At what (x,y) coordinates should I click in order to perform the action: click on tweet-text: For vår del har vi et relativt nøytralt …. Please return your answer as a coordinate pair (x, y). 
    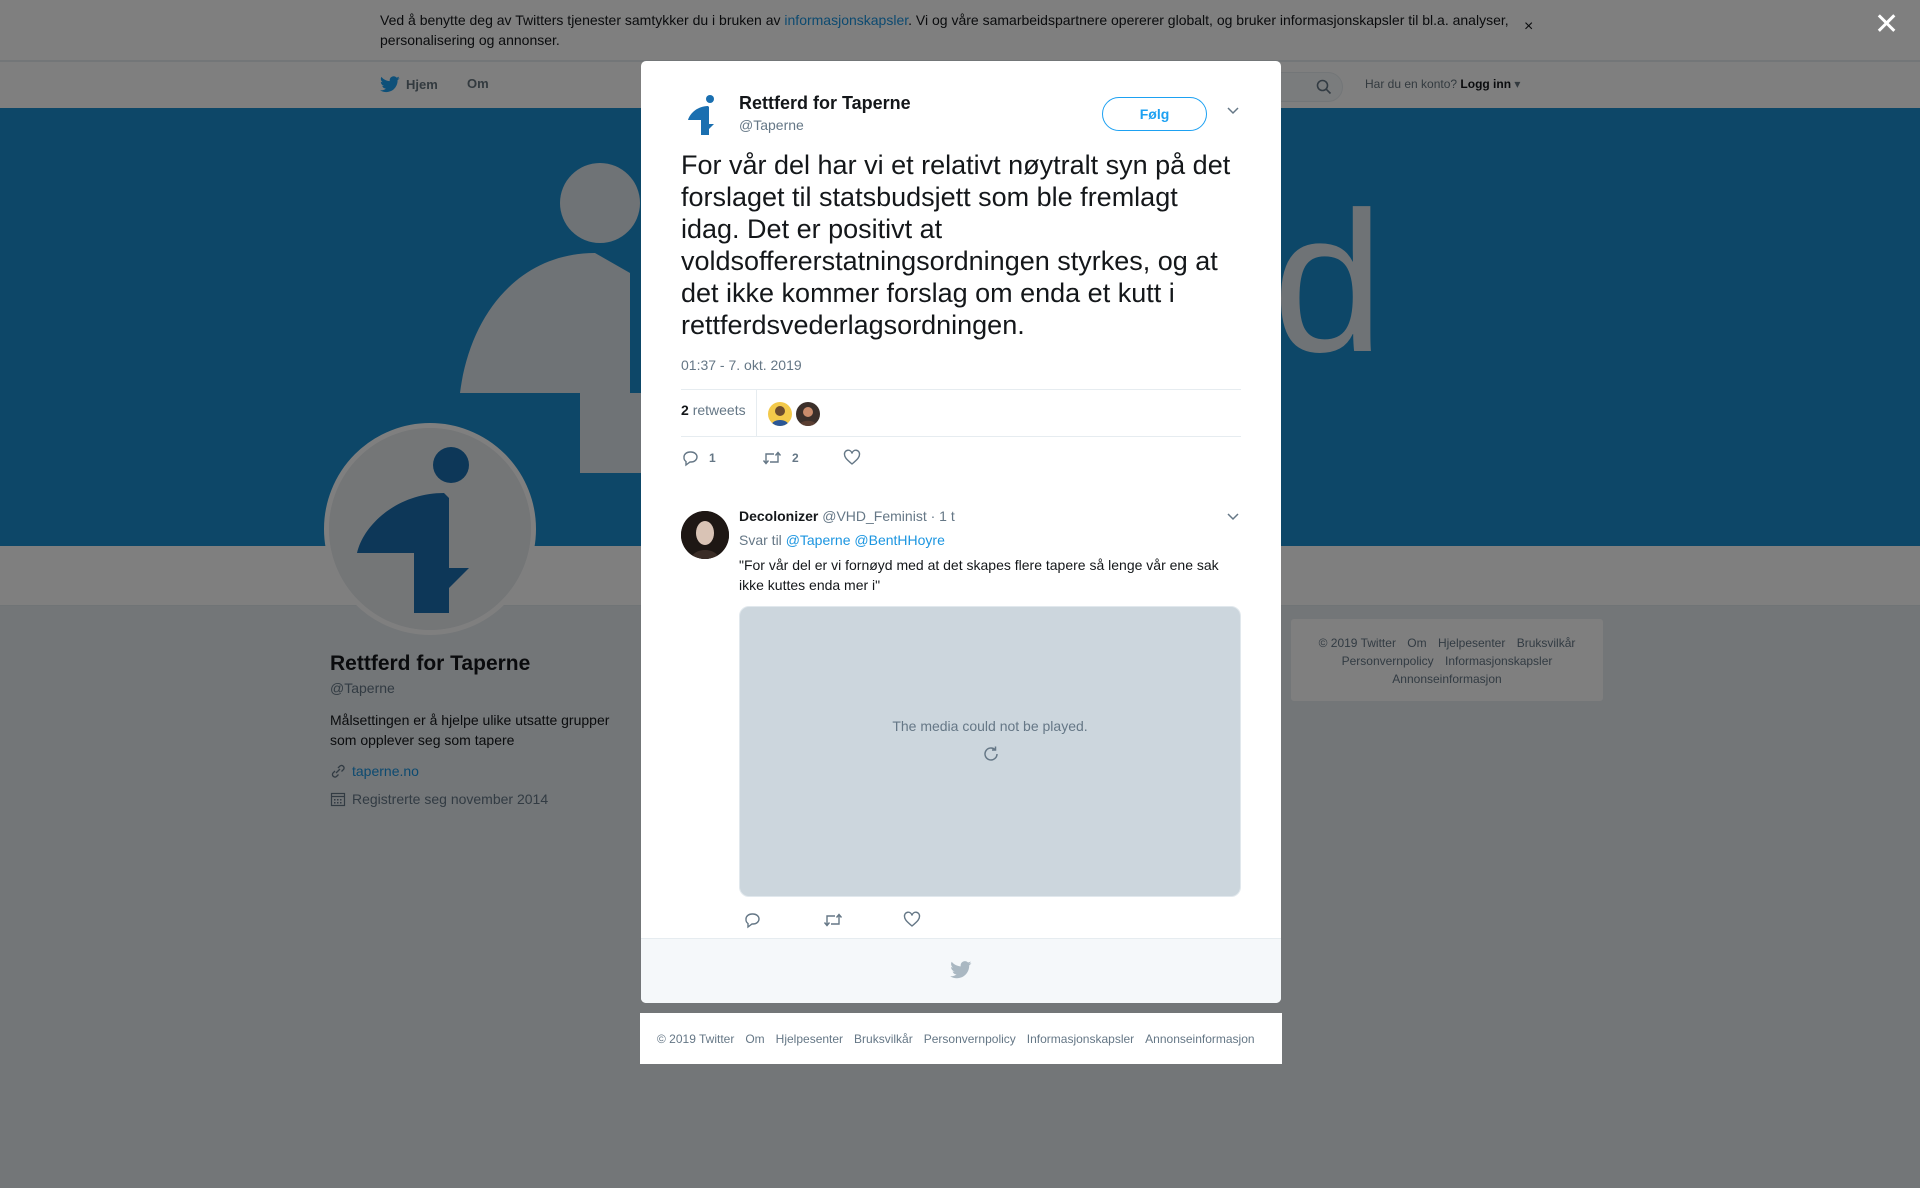
    Looking at the image, I should click on (956, 245).